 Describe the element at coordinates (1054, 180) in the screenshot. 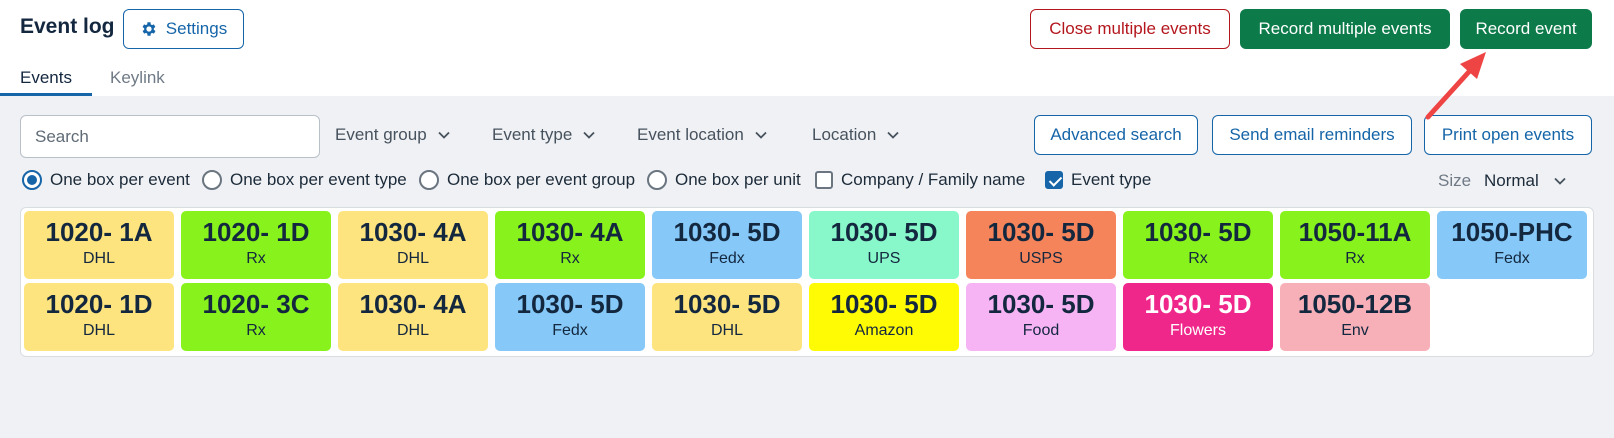

I see `checkbox-checked-icon` at that location.